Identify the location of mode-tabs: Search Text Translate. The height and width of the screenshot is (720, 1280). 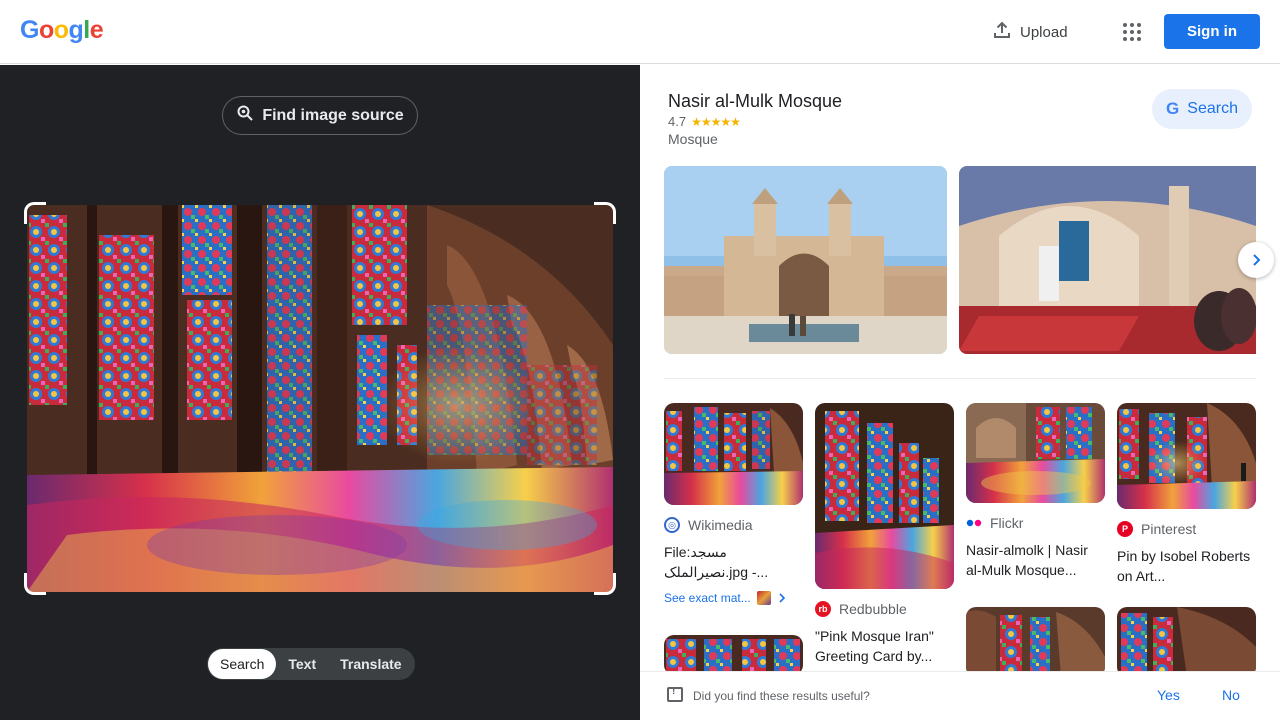
(311, 664).